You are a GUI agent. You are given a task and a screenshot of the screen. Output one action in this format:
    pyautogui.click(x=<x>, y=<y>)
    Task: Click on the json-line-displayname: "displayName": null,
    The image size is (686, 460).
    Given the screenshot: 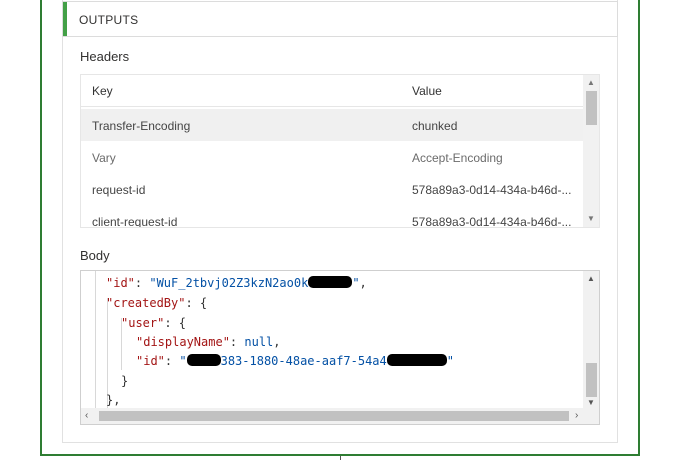 What is the action you would take?
    pyautogui.click(x=208, y=342)
    